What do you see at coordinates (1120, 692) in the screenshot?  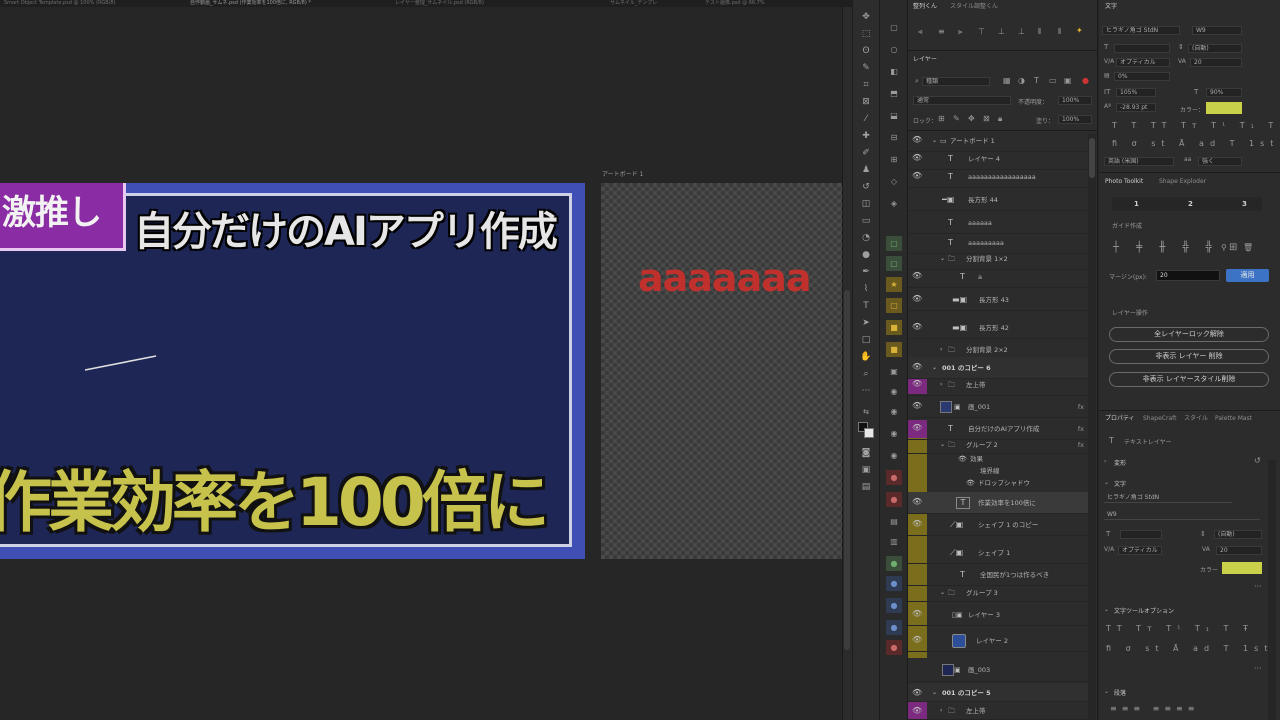 I see `paragraph-section: 段落` at bounding box center [1120, 692].